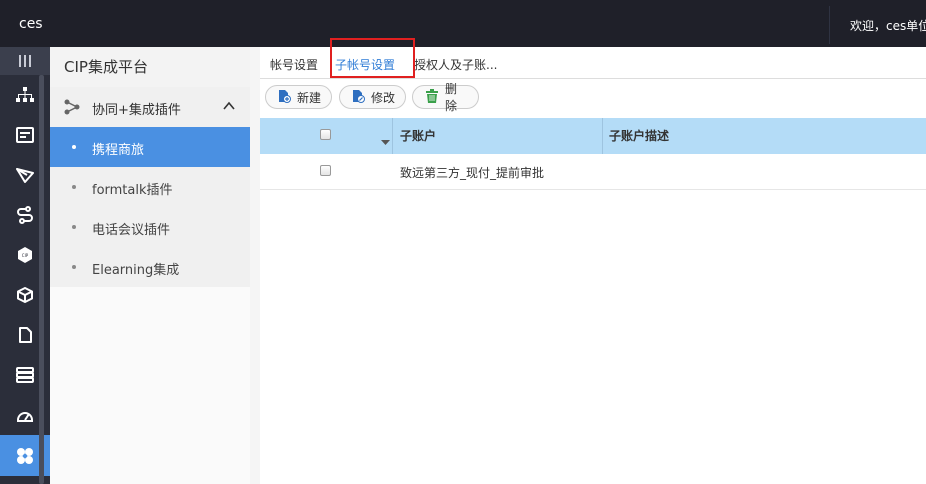 This screenshot has height=484, width=926. What do you see at coordinates (888, 25) in the screenshot?
I see `welcome-text: 欢迎，ces单位` at bounding box center [888, 25].